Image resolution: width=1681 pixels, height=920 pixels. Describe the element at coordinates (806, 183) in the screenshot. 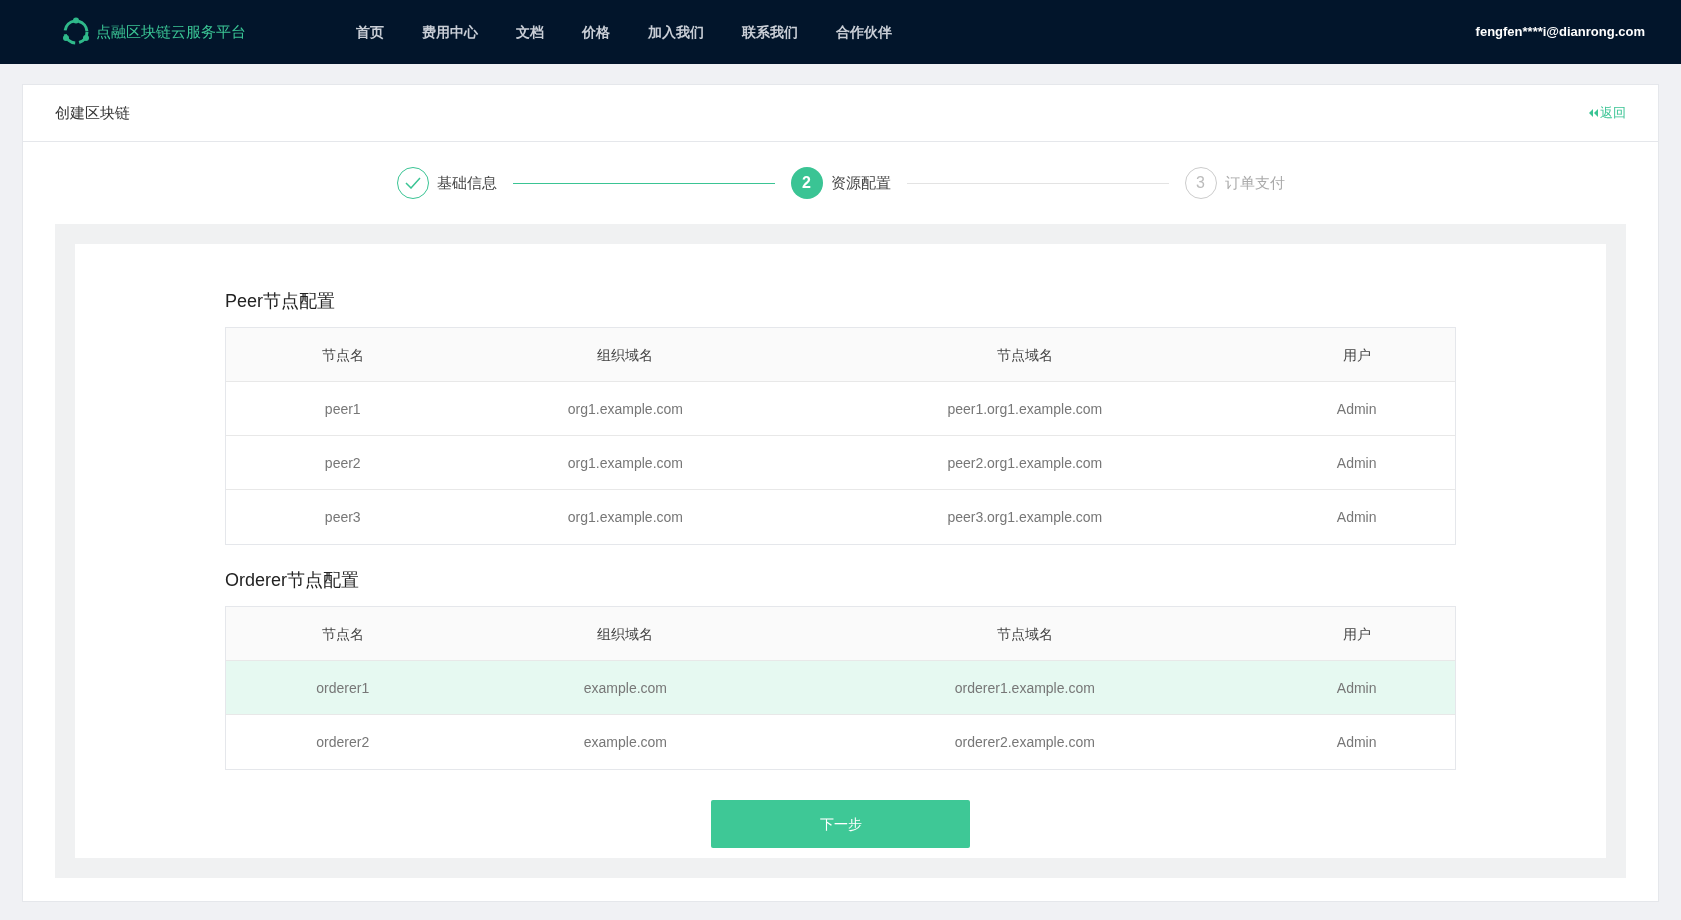

I see `step-number: 2` at that location.